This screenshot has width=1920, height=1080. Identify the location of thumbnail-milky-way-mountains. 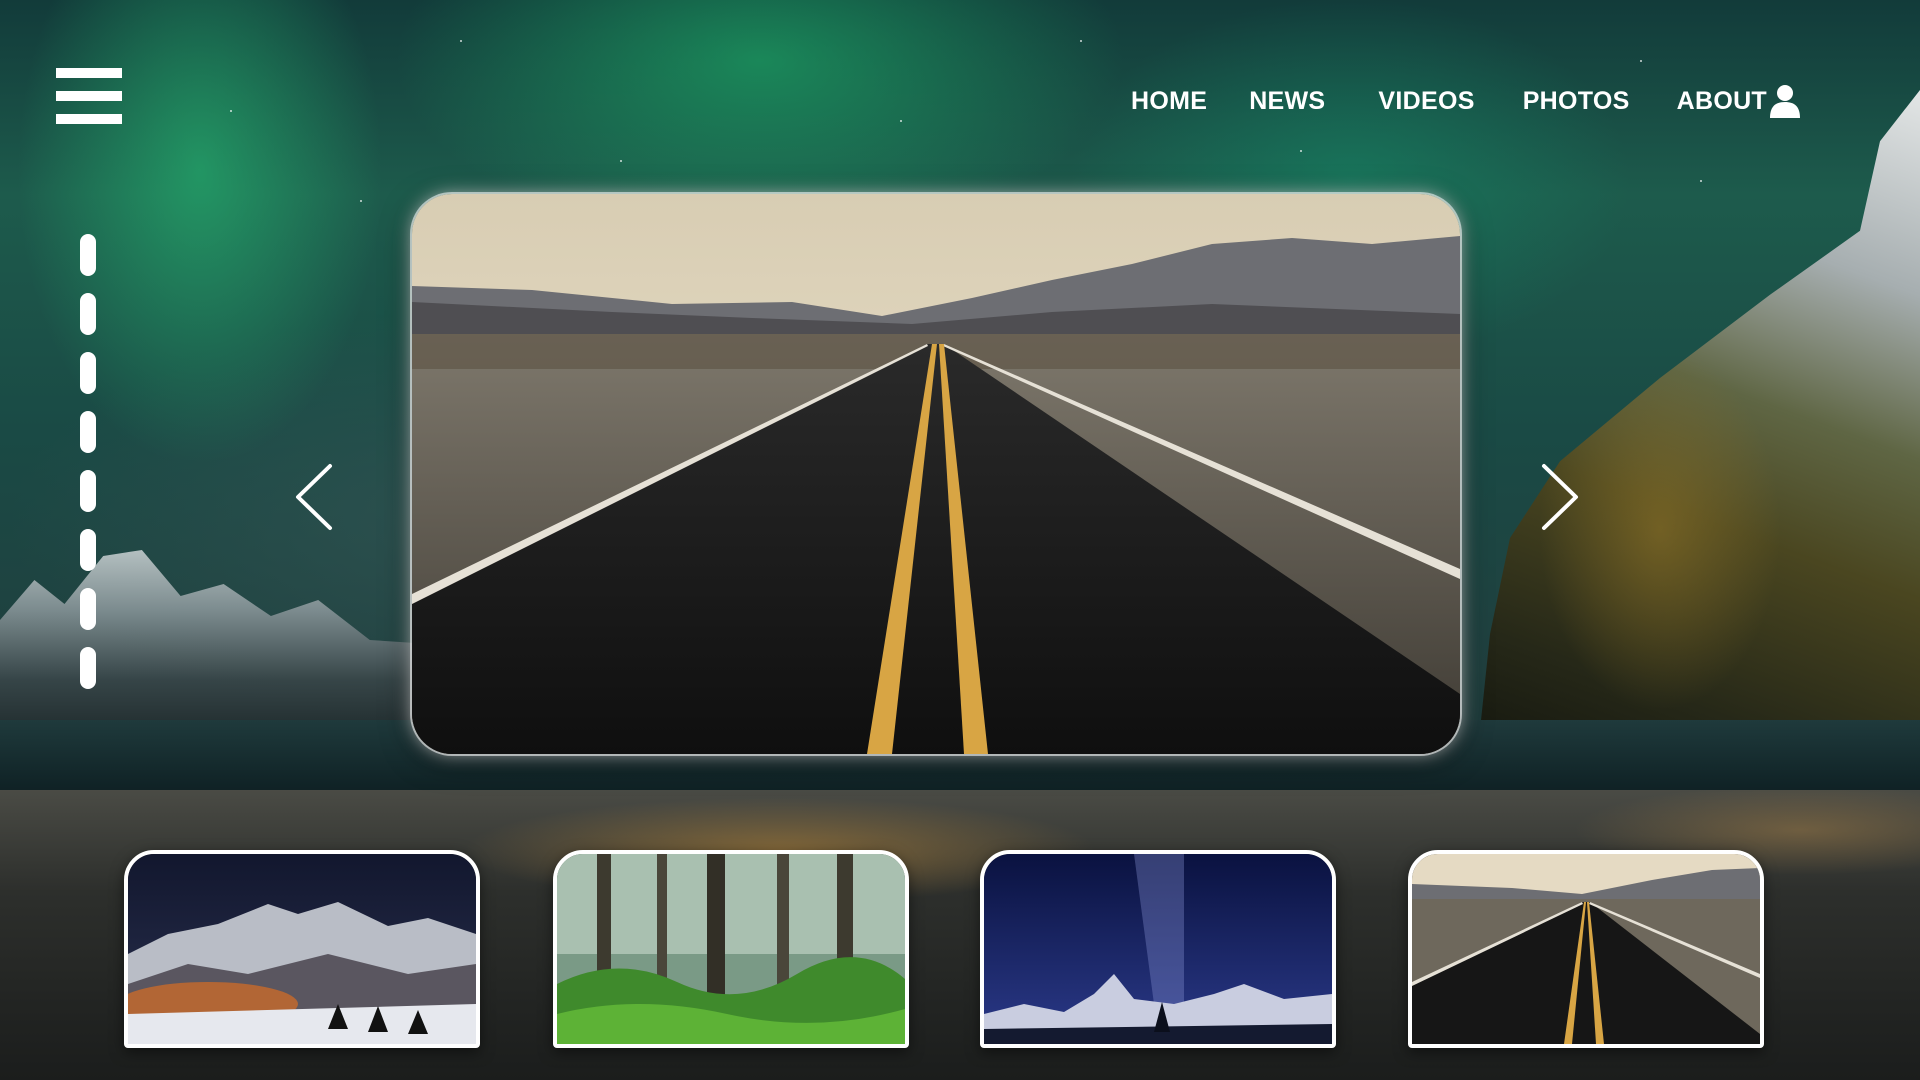
(1158, 949).